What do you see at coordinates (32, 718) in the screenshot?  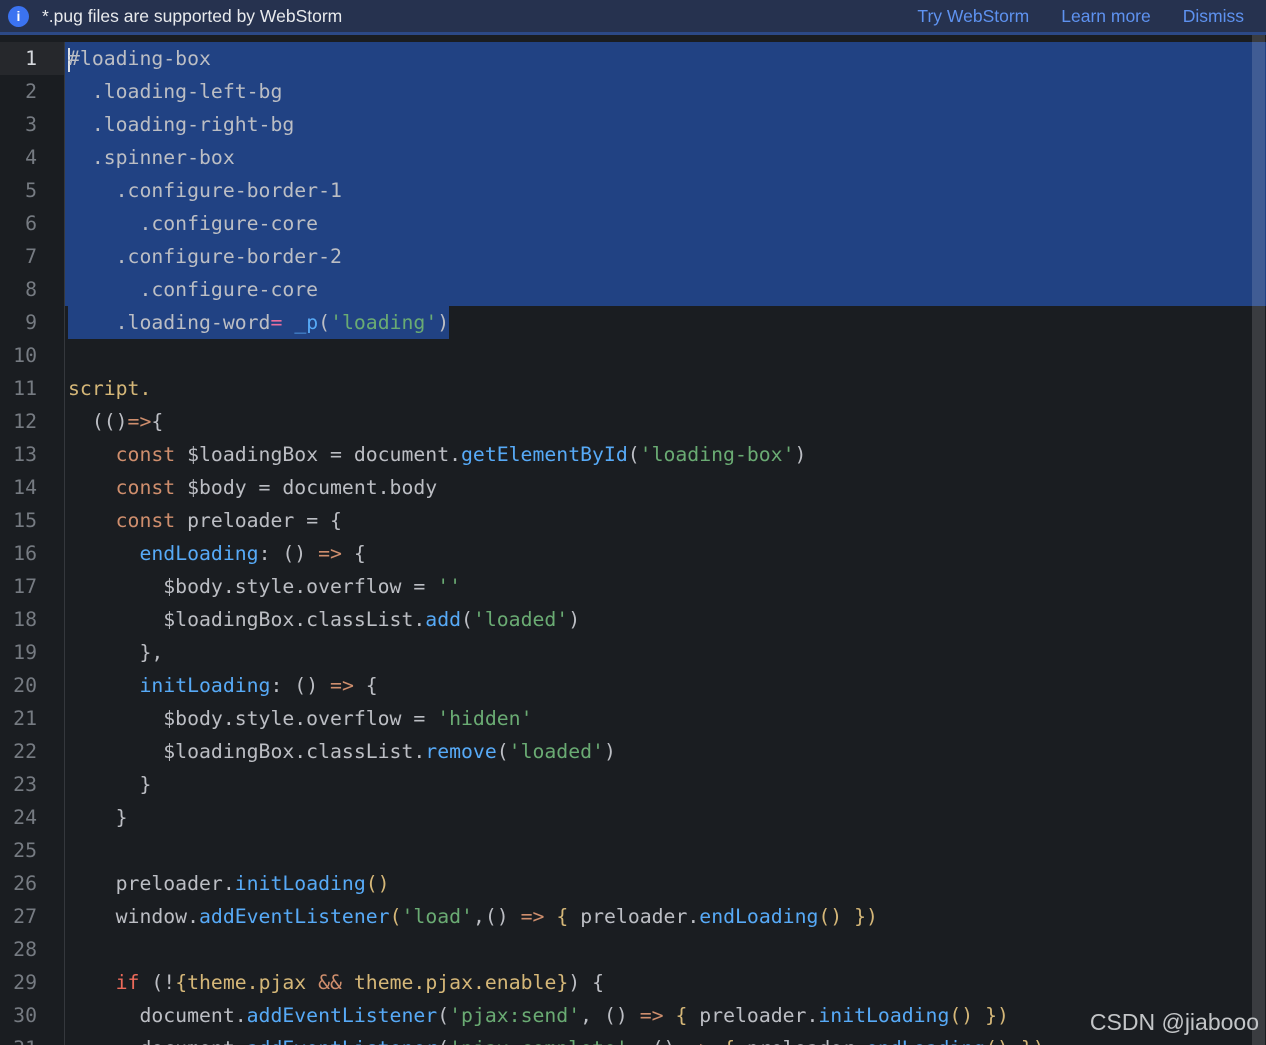 I see `line-number: 21` at bounding box center [32, 718].